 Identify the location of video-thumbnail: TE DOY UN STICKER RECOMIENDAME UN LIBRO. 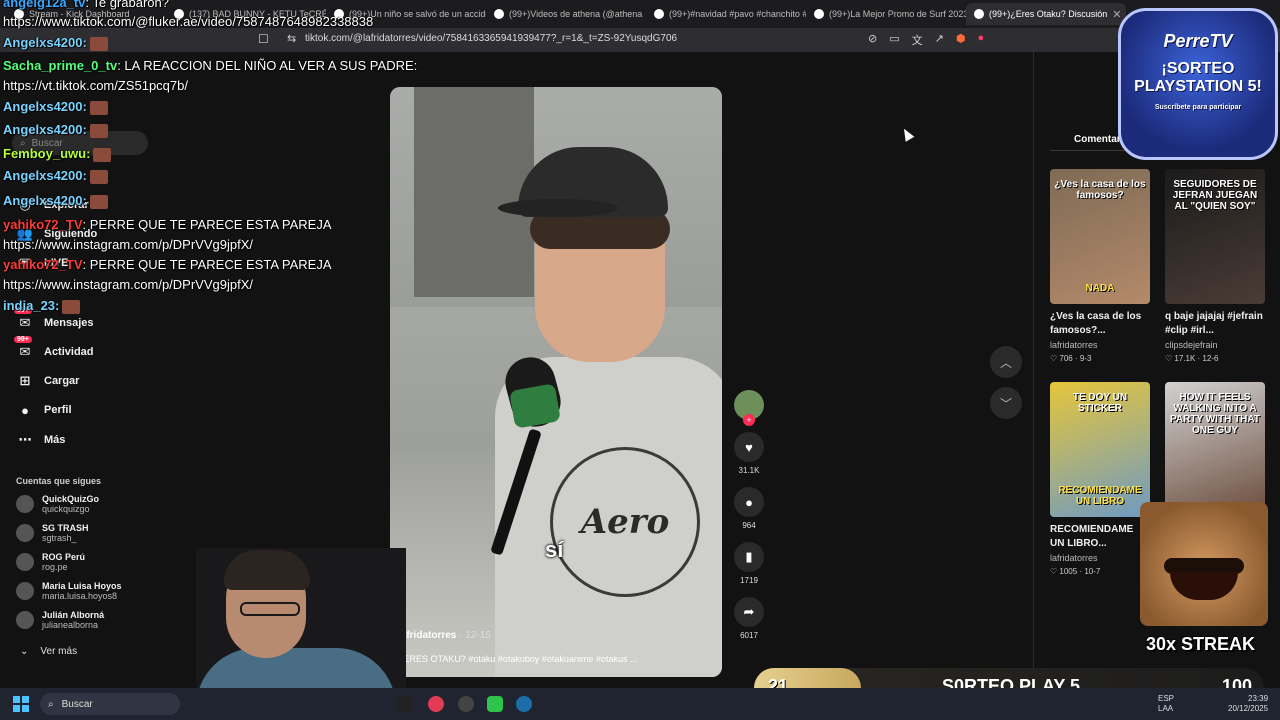
(1100, 449).